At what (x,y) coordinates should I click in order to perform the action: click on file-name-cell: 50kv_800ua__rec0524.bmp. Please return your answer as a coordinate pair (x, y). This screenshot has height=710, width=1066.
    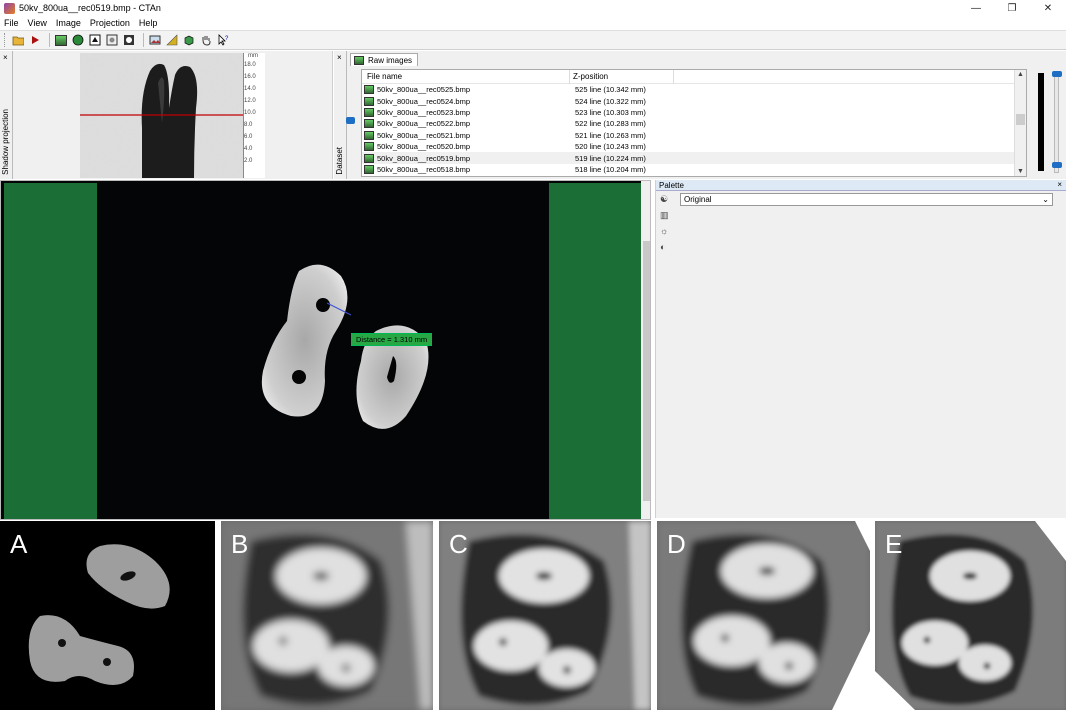
    Looking at the image, I should click on (423, 101).